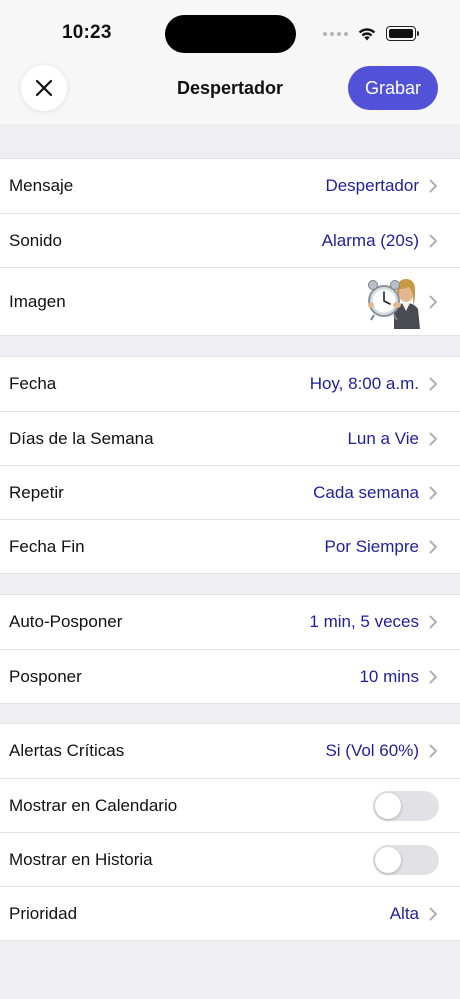 This screenshot has width=460, height=999. Describe the element at coordinates (230, 240) in the screenshot. I see `row-sound: Sonido Alarma (20s)` at that location.